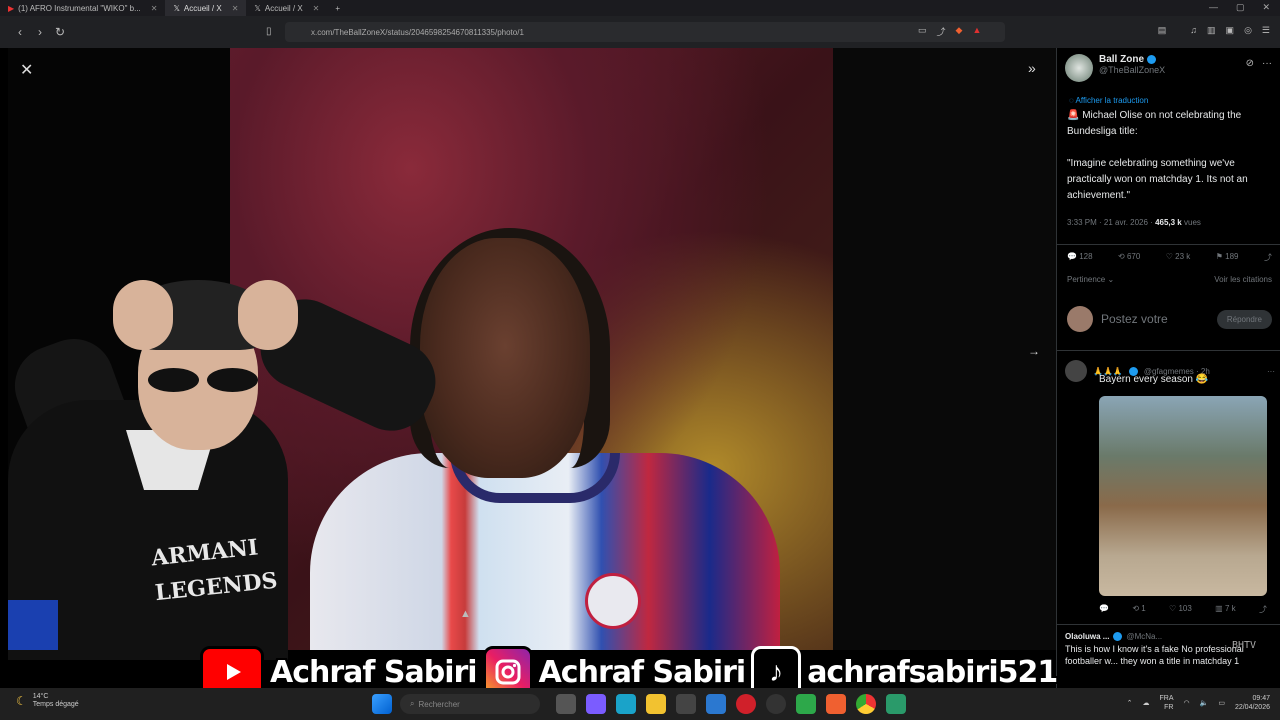 This screenshot has height=720, width=1280. Describe the element at coordinates (202, 8) in the screenshot. I see `tab-label: Accueil / X` at that location.